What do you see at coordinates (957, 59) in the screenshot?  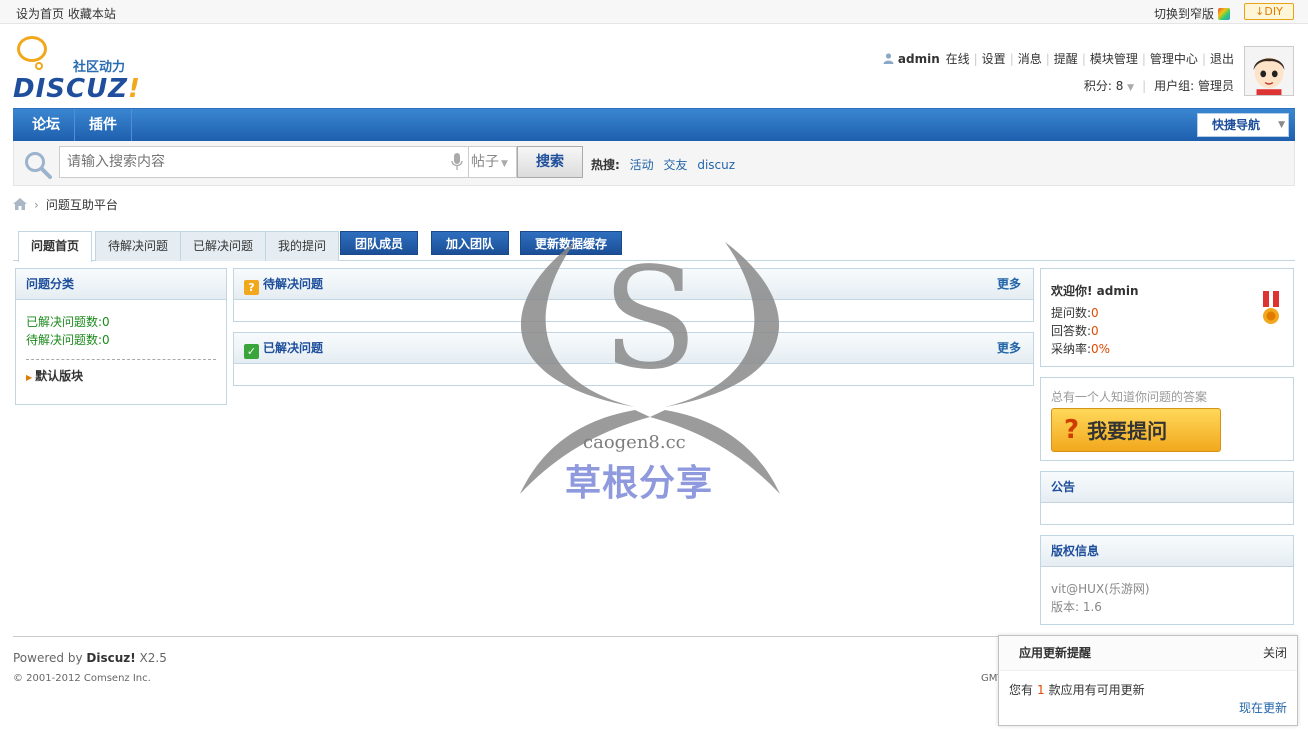 I see `online-status: 在线` at bounding box center [957, 59].